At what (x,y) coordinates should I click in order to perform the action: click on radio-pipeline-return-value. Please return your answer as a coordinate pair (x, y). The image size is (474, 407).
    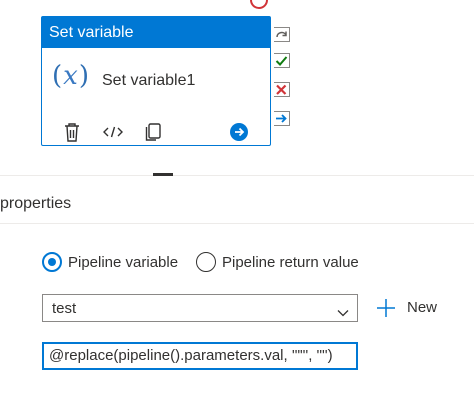
    Looking at the image, I should click on (206, 262).